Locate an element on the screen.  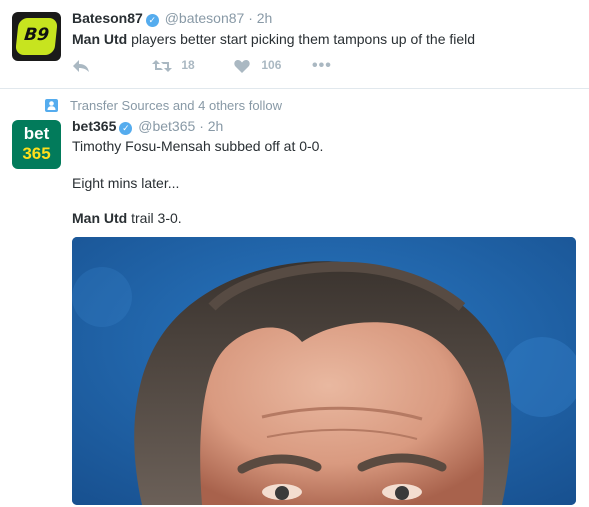
tweet-actions: 18 106 ••• is located at coordinates (222, 66).